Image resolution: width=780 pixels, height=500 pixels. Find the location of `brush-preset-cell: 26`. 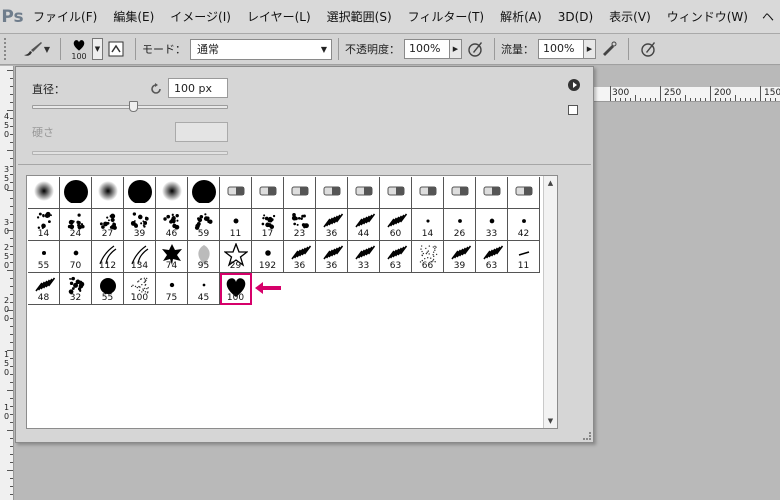

brush-preset-cell: 26 is located at coordinates (460, 225).